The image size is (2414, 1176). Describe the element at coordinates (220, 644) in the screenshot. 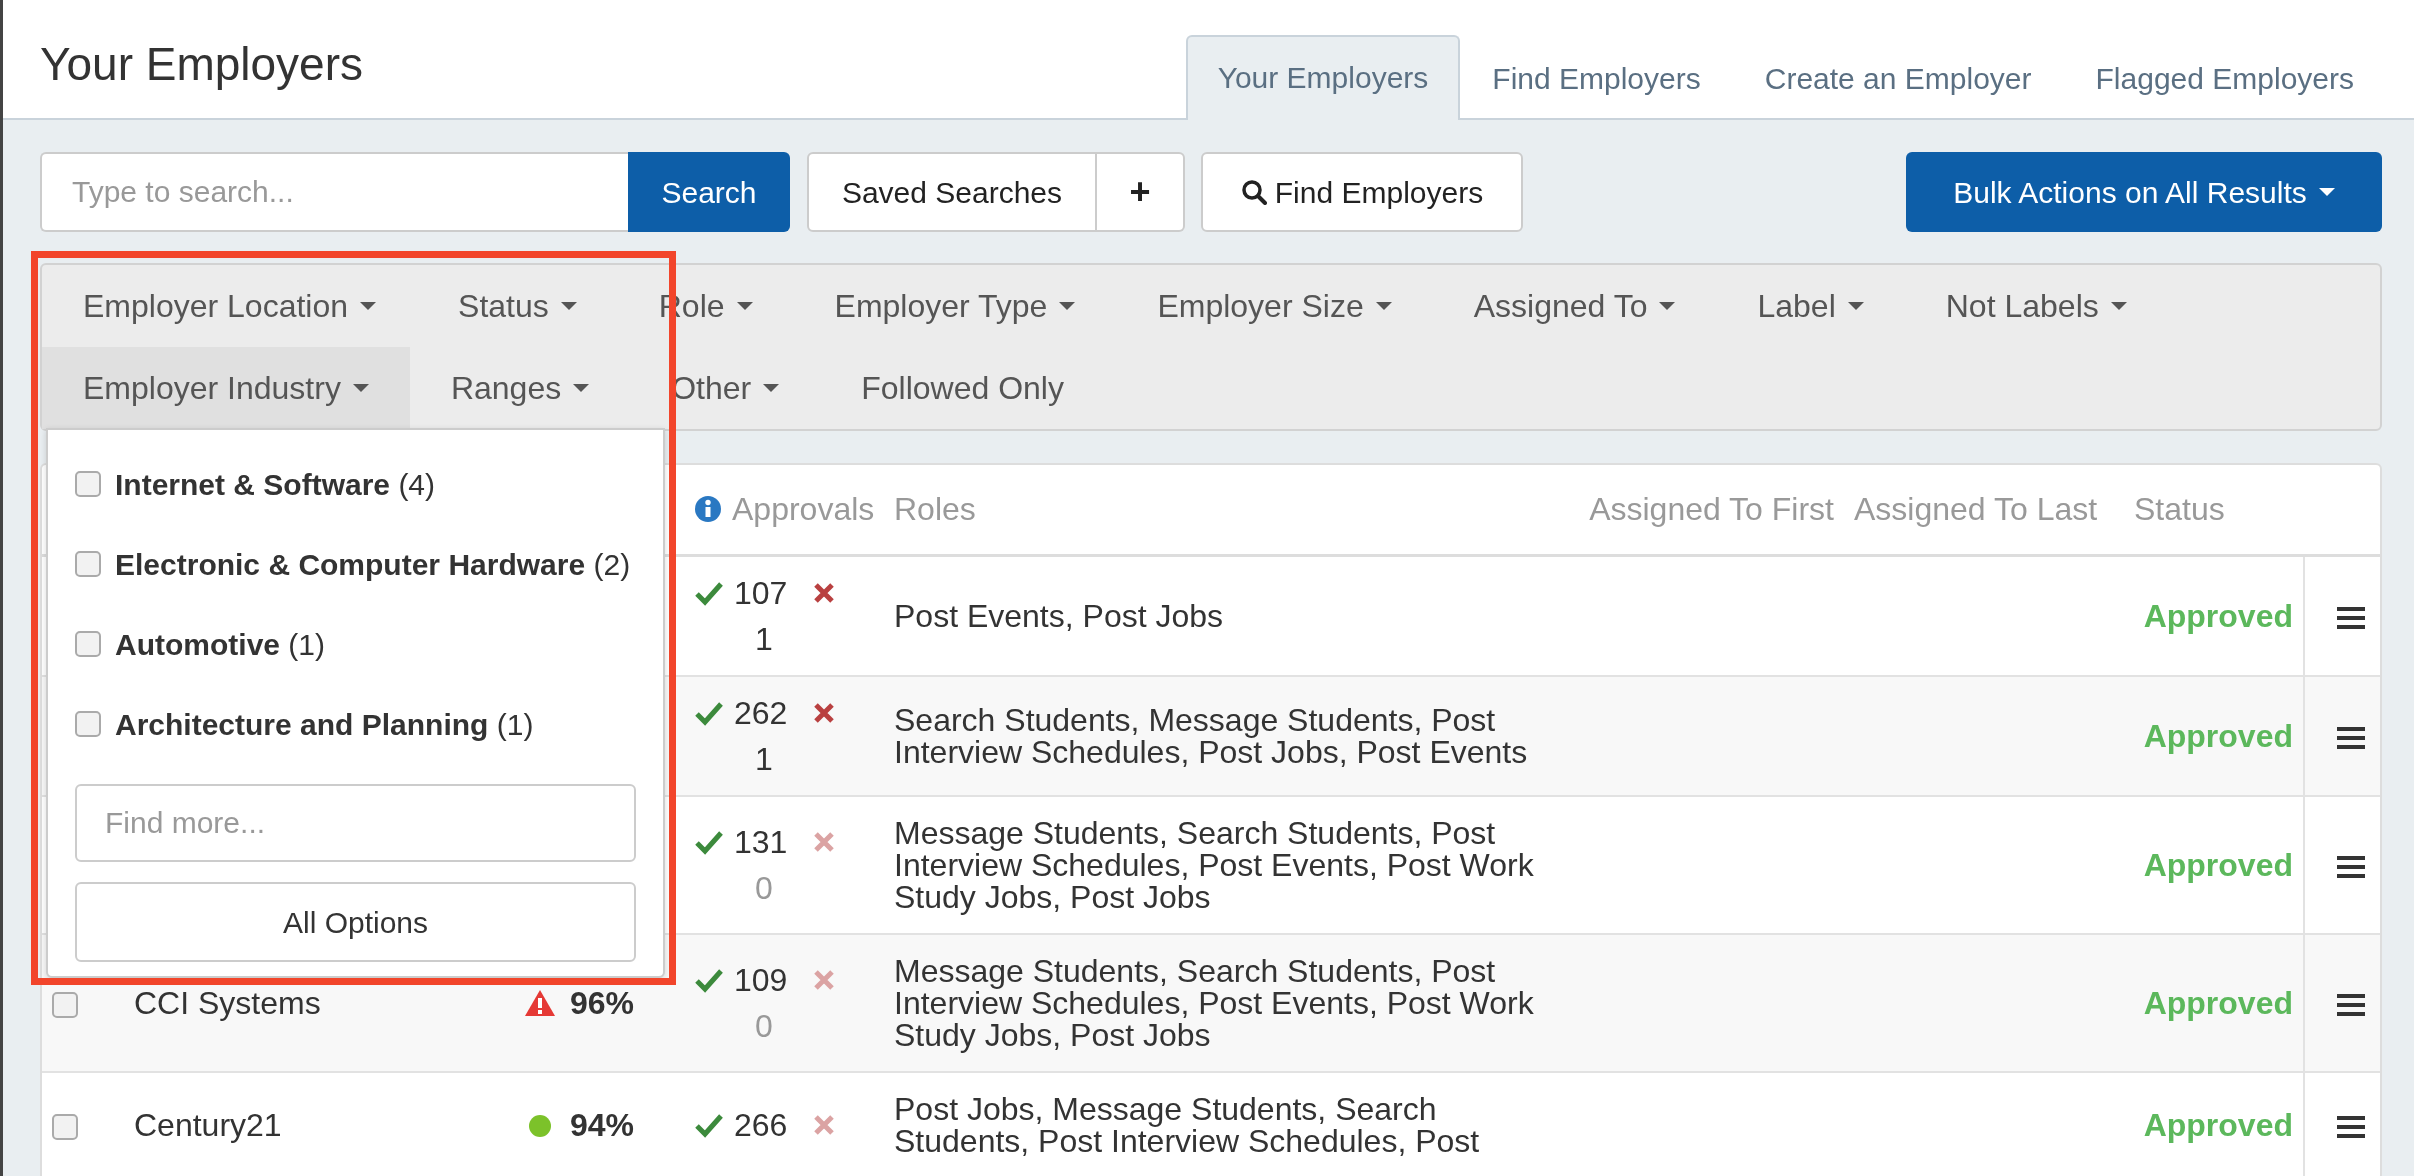

I see `option-label: Automotive (1)` at that location.